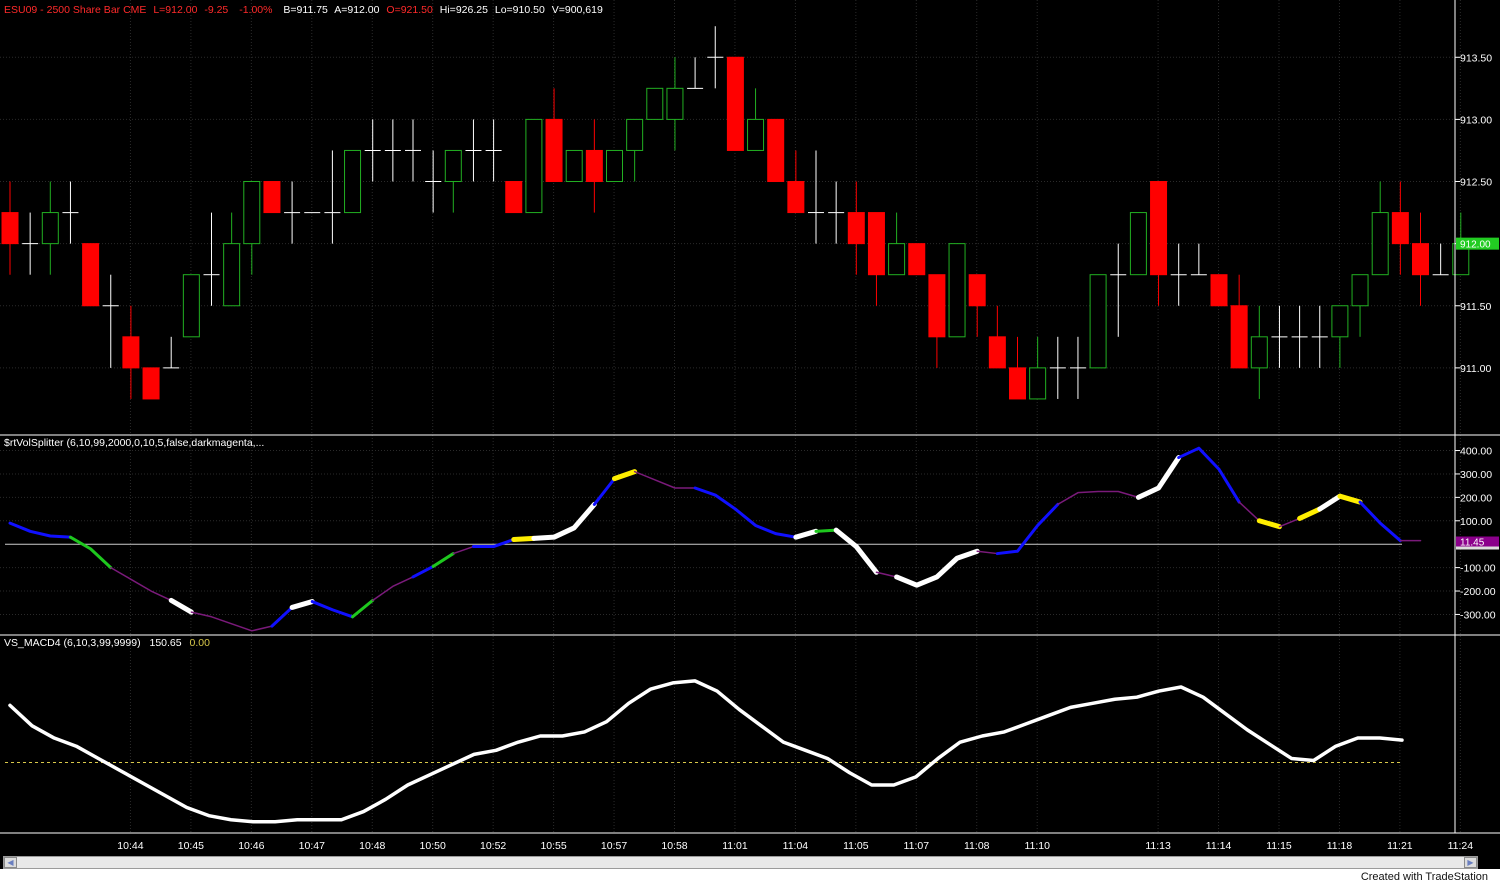 The image size is (1500, 885). Describe the element at coordinates (191, 846) in the screenshot. I see `time-tick-label: 10:45` at that location.